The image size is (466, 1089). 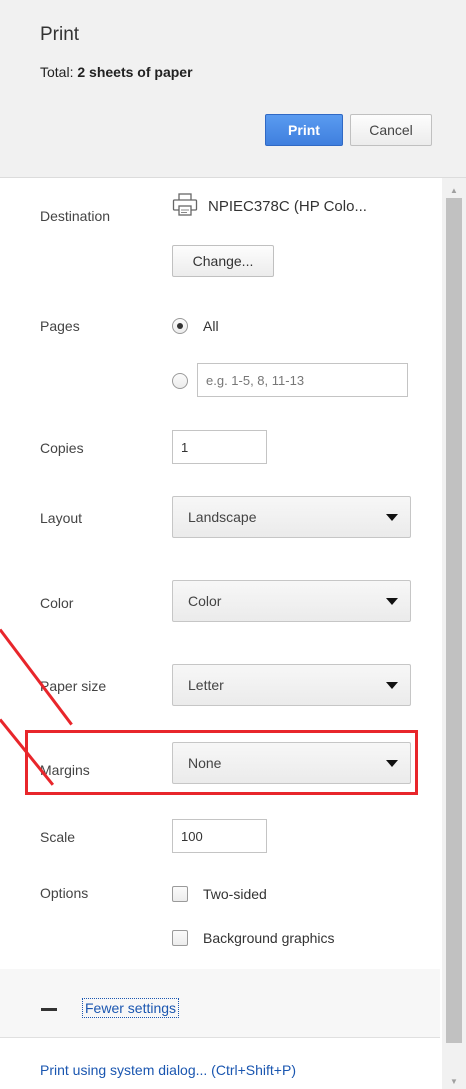 What do you see at coordinates (291, 685) in the screenshot?
I see `paper-size-select: Letter` at bounding box center [291, 685].